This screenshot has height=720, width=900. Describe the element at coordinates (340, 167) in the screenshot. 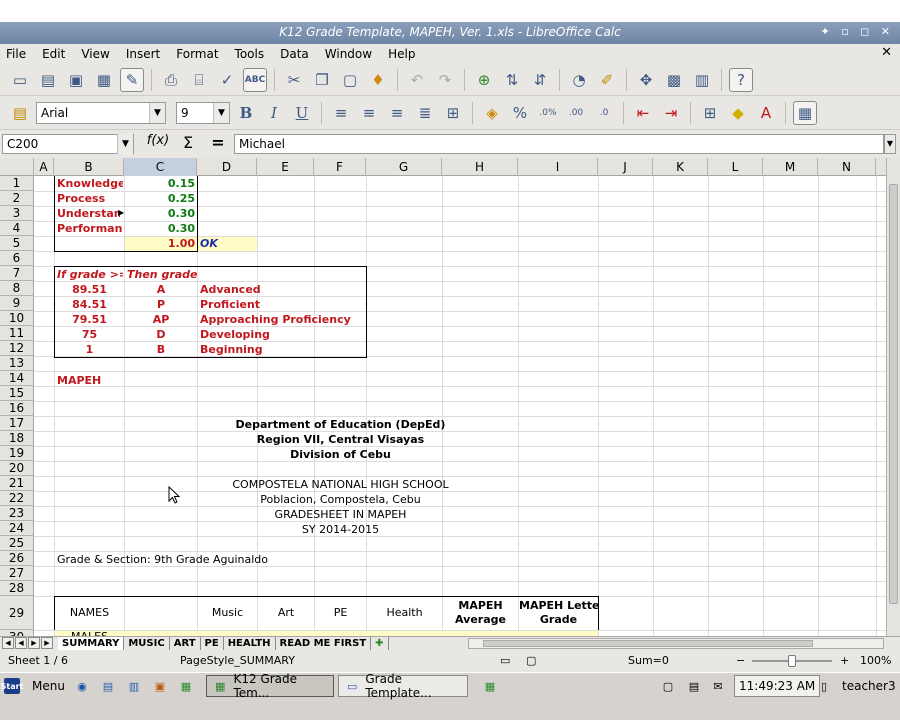

I see `column-header-f: F` at that location.